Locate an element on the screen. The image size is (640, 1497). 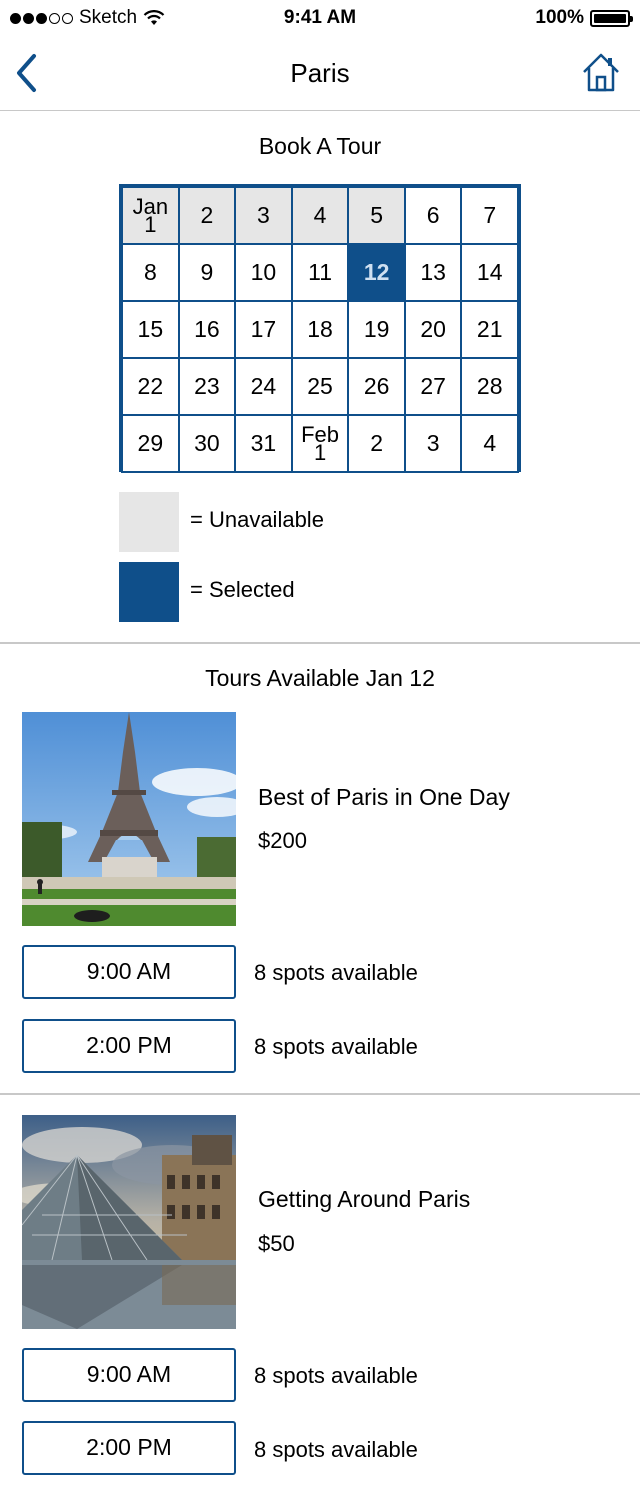
calendar-day-available: 8 is located at coordinates (150, 272).